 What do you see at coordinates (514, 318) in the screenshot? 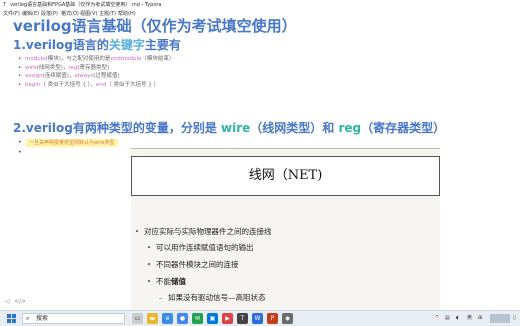
I see `notification-icon: ▯` at bounding box center [514, 318].